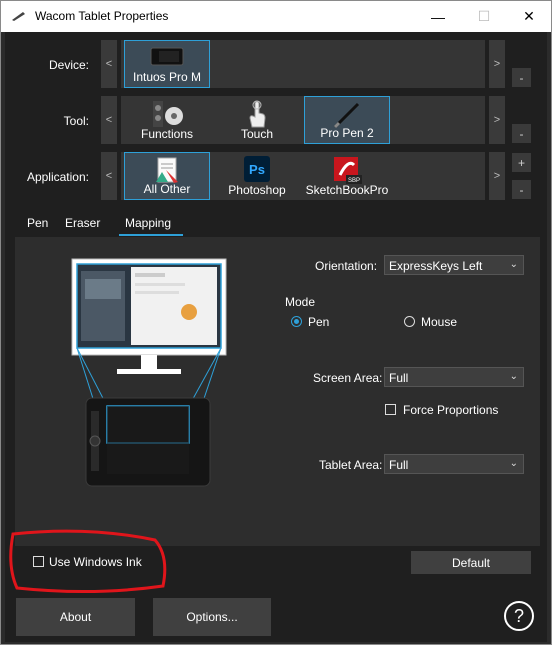 The height and width of the screenshot is (645, 554). I want to click on red-annotation-circle, so click(88, 561).